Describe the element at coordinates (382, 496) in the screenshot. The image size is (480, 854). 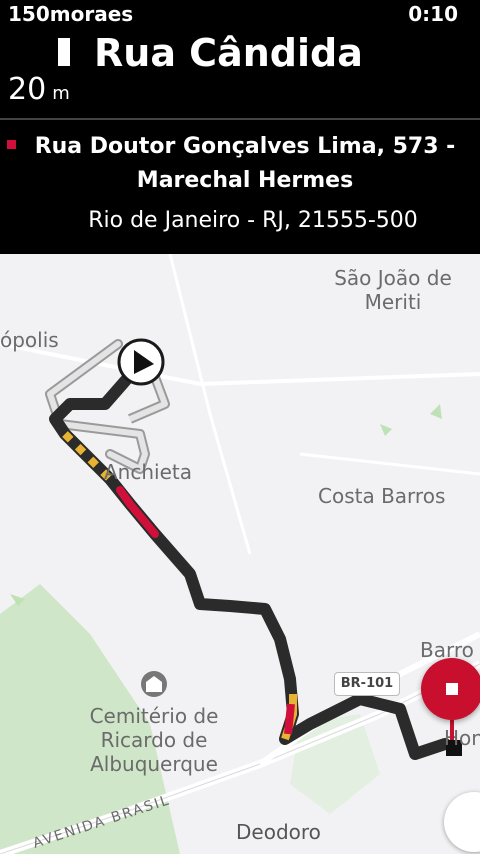
I see `map-label-costa-barros: Costa Barros` at that location.